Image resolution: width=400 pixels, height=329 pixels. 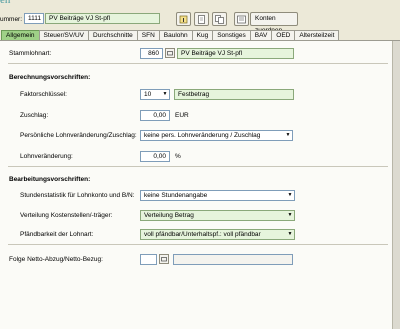 I want to click on faktor-select-value: 10, so click(x=148, y=94).